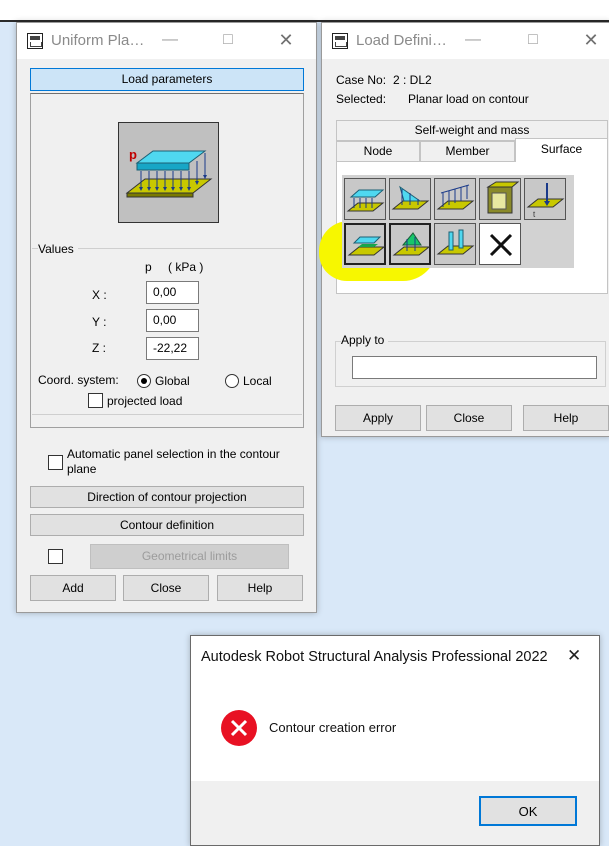 The width and height of the screenshot is (609, 846). Describe the element at coordinates (574, 656) in the screenshot. I see `error-close-icon: ✕` at that location.